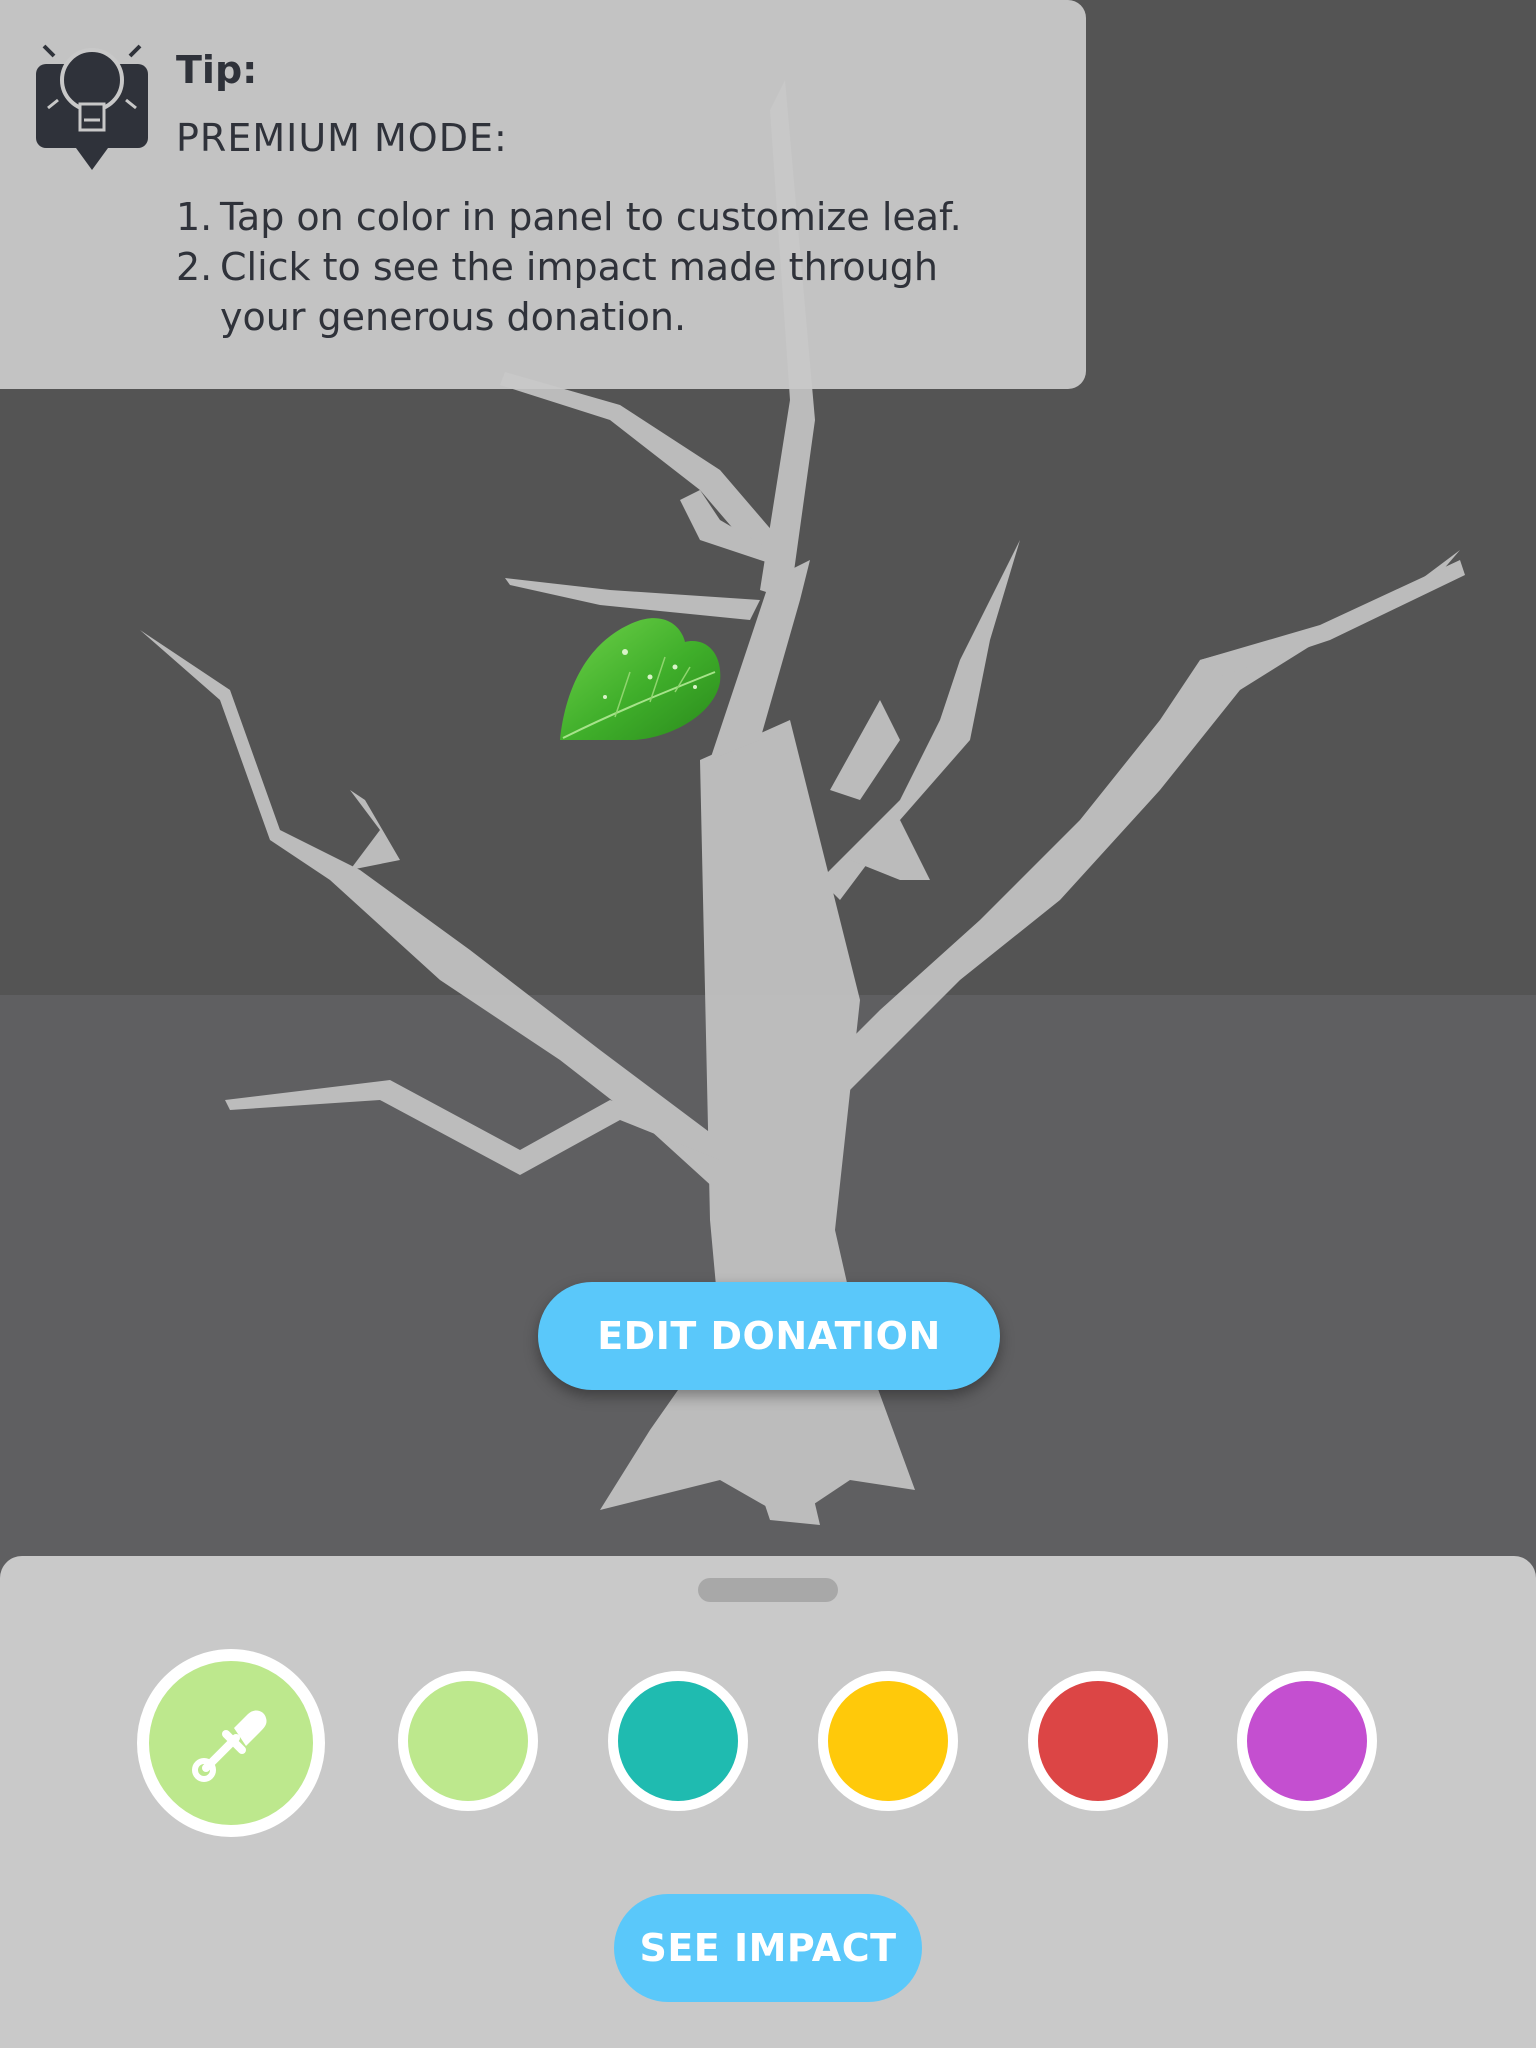 Image resolution: width=1536 pixels, height=2048 pixels. Describe the element at coordinates (888, 1741) in the screenshot. I see `color-swatch-yellow` at that location.